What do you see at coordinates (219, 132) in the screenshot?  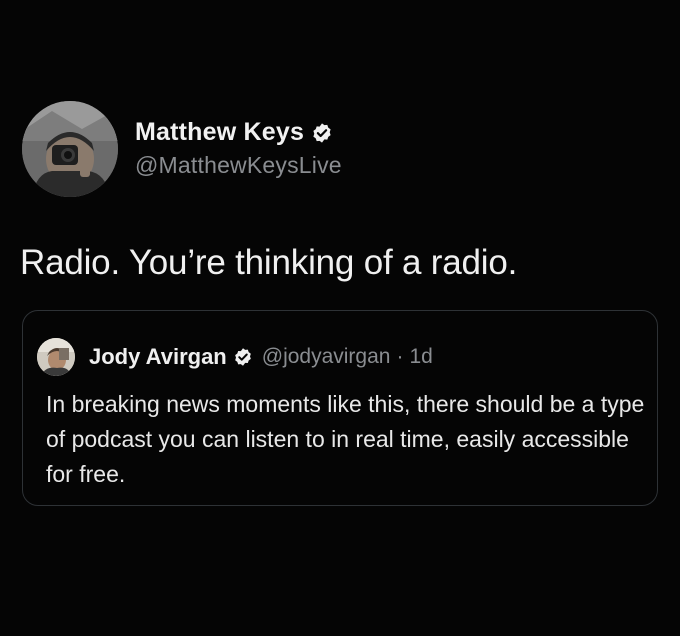 I see `display-name: Matthew Keys` at bounding box center [219, 132].